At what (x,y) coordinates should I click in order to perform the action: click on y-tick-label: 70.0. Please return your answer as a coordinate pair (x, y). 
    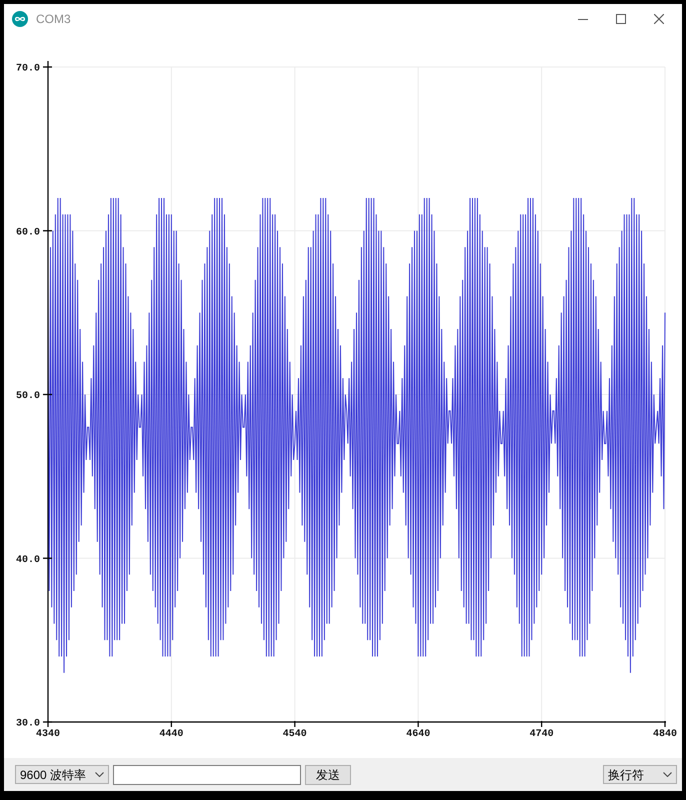
    Looking at the image, I should click on (28, 69).